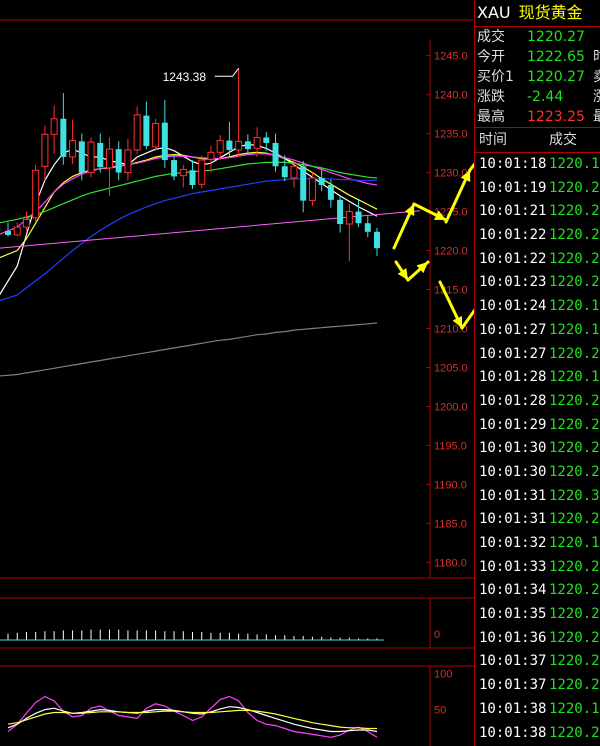 The width and height of the screenshot is (600, 746). I want to click on tick-row: 10:01:361220.27, so click(537, 639).